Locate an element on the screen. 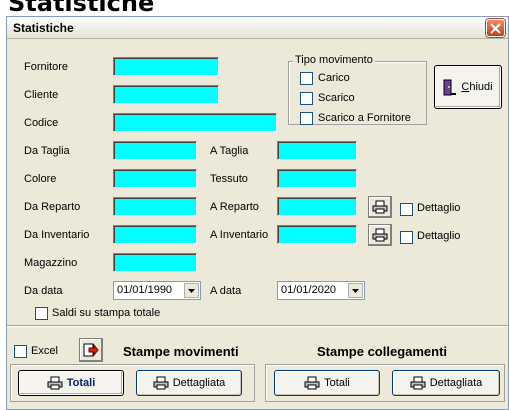 Image resolution: width=509 pixels, height=410 pixels. colore-field is located at coordinates (155, 178).